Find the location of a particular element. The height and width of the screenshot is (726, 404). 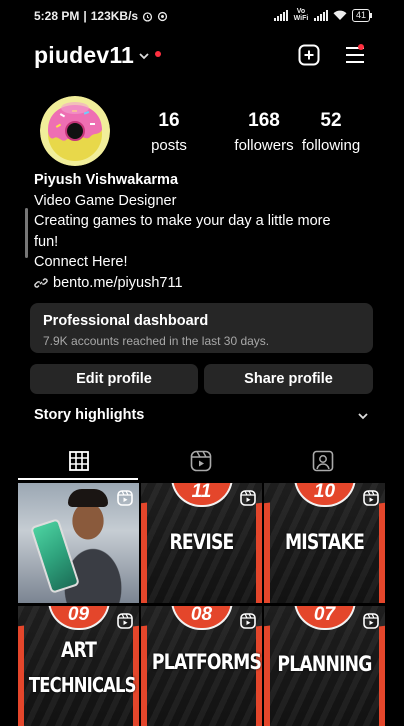

profile-category: Video Game Designer is located at coordinates (105, 200).